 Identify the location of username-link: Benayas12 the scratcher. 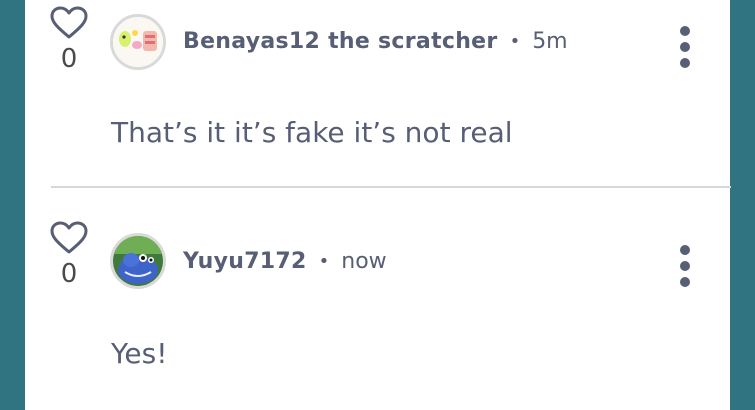
(340, 41).